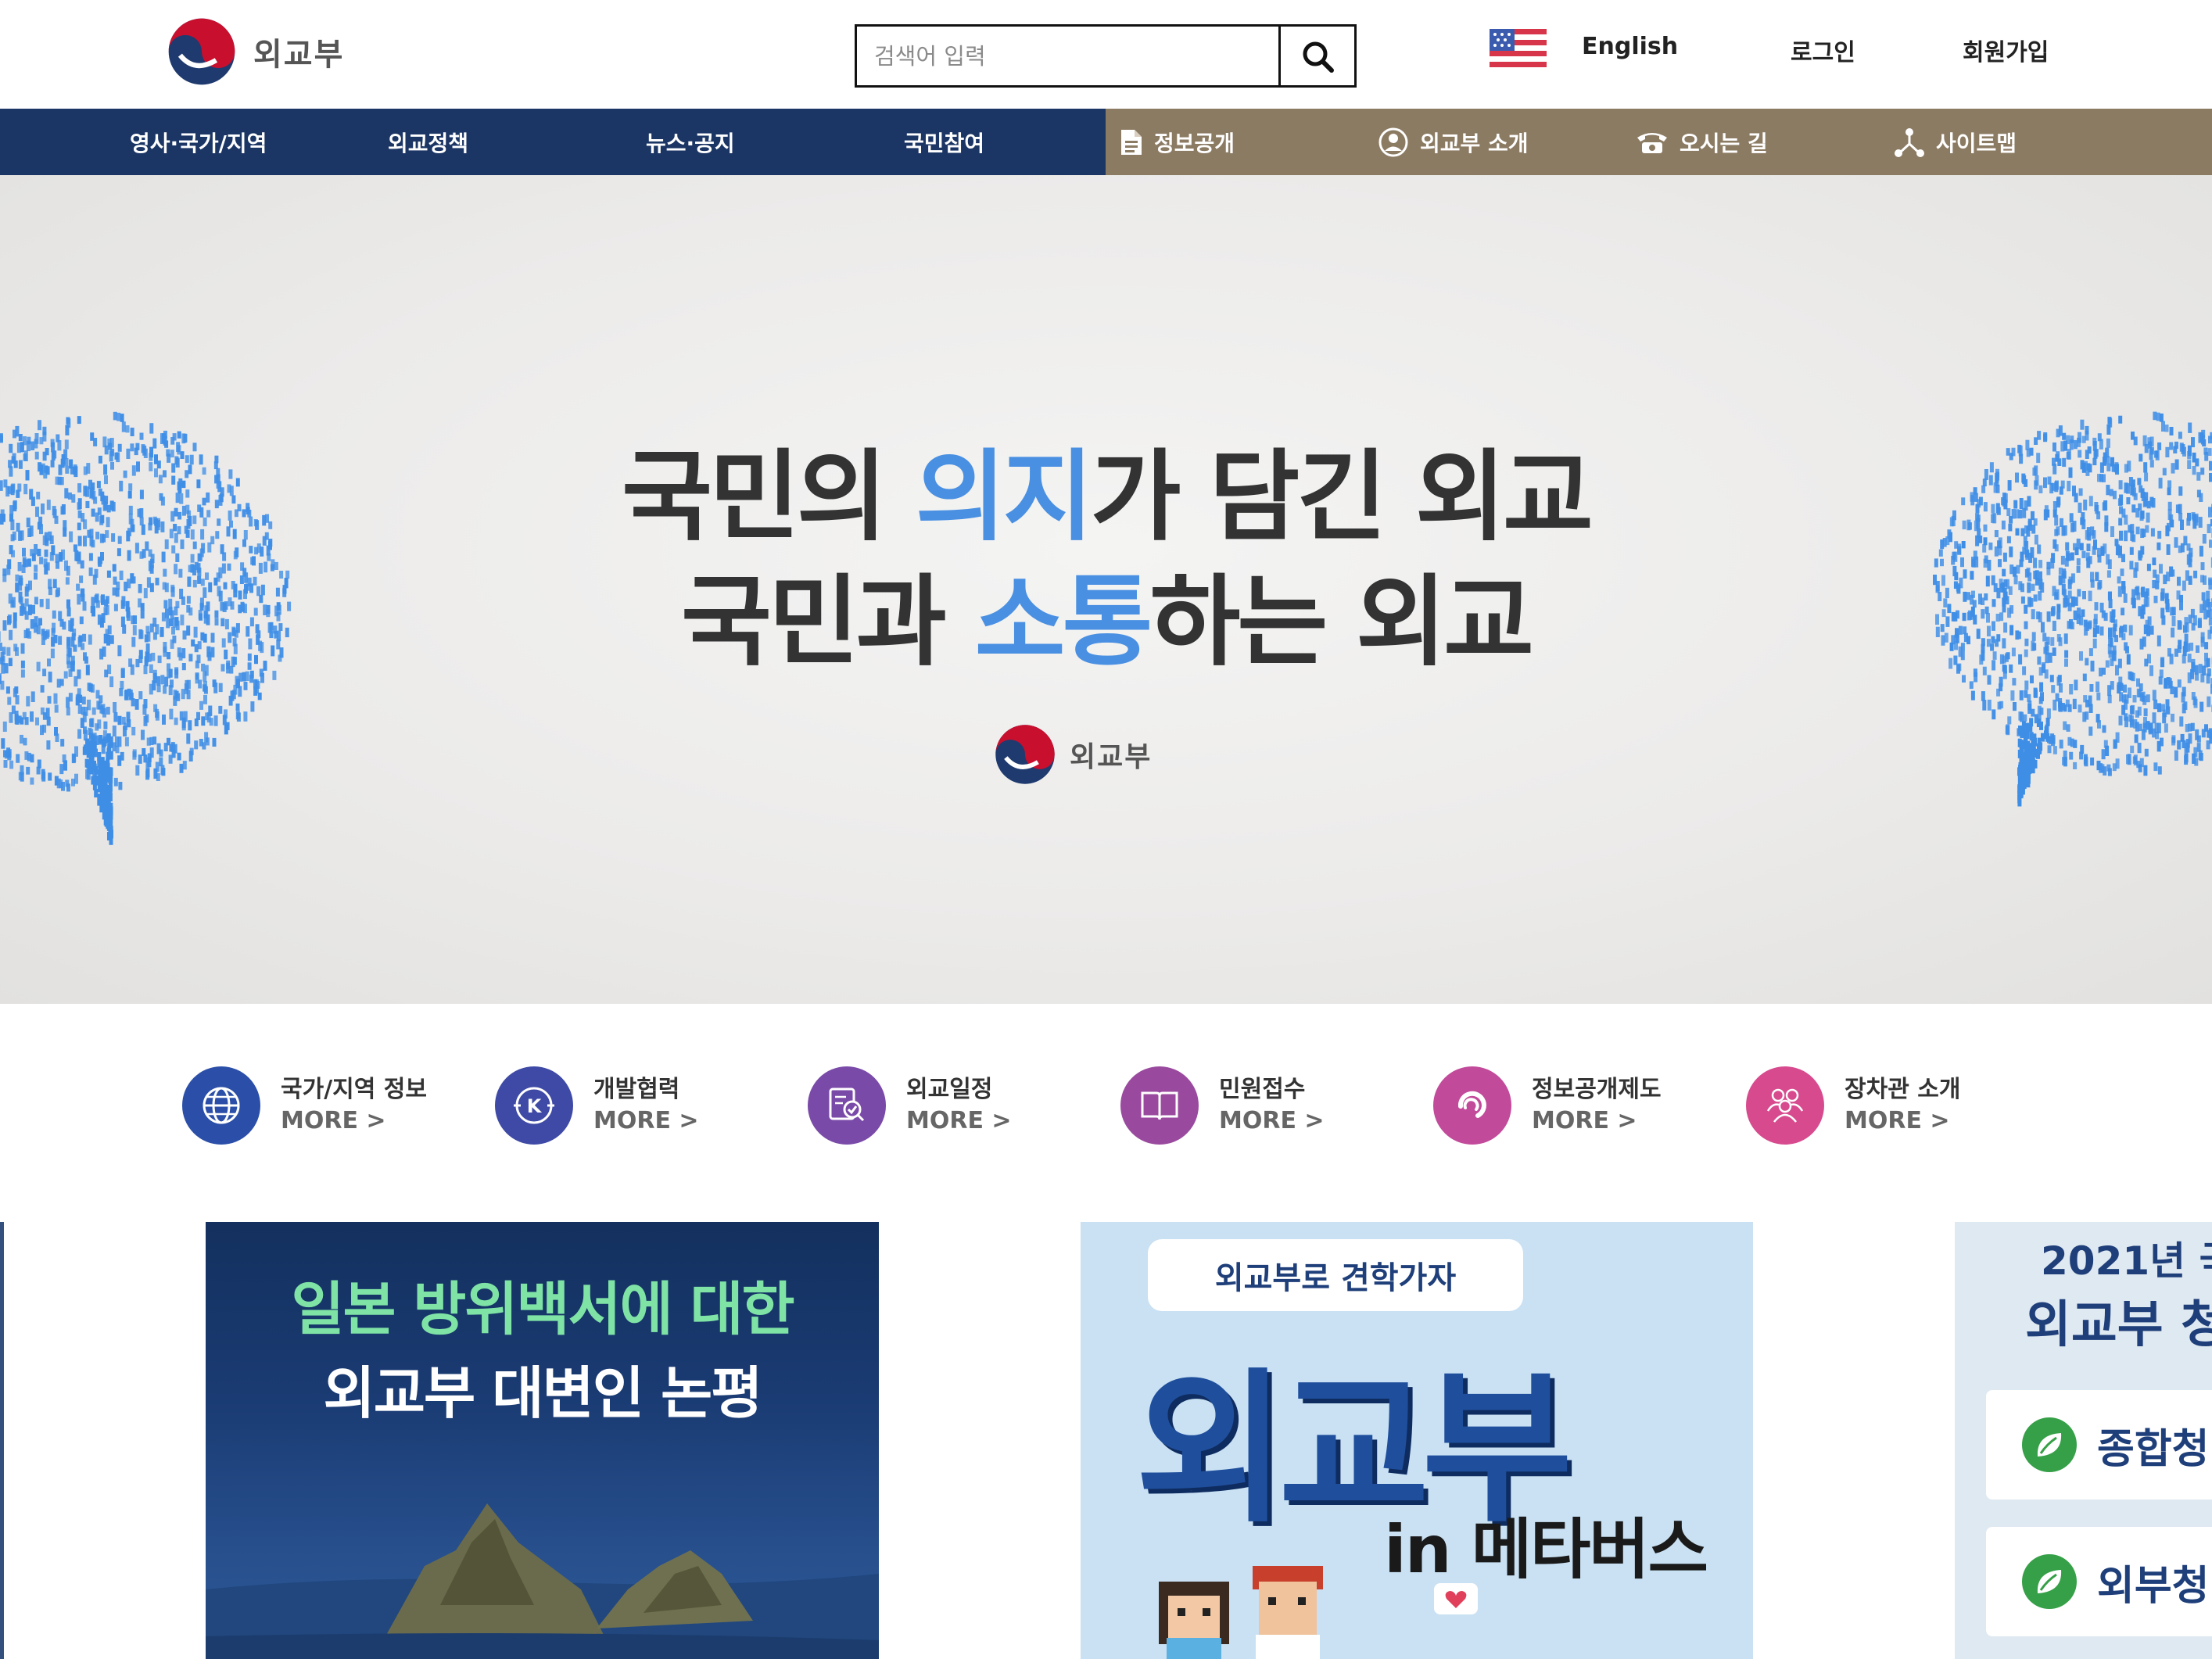 Image resolution: width=2212 pixels, height=1659 pixels. I want to click on search-button, so click(1316, 56).